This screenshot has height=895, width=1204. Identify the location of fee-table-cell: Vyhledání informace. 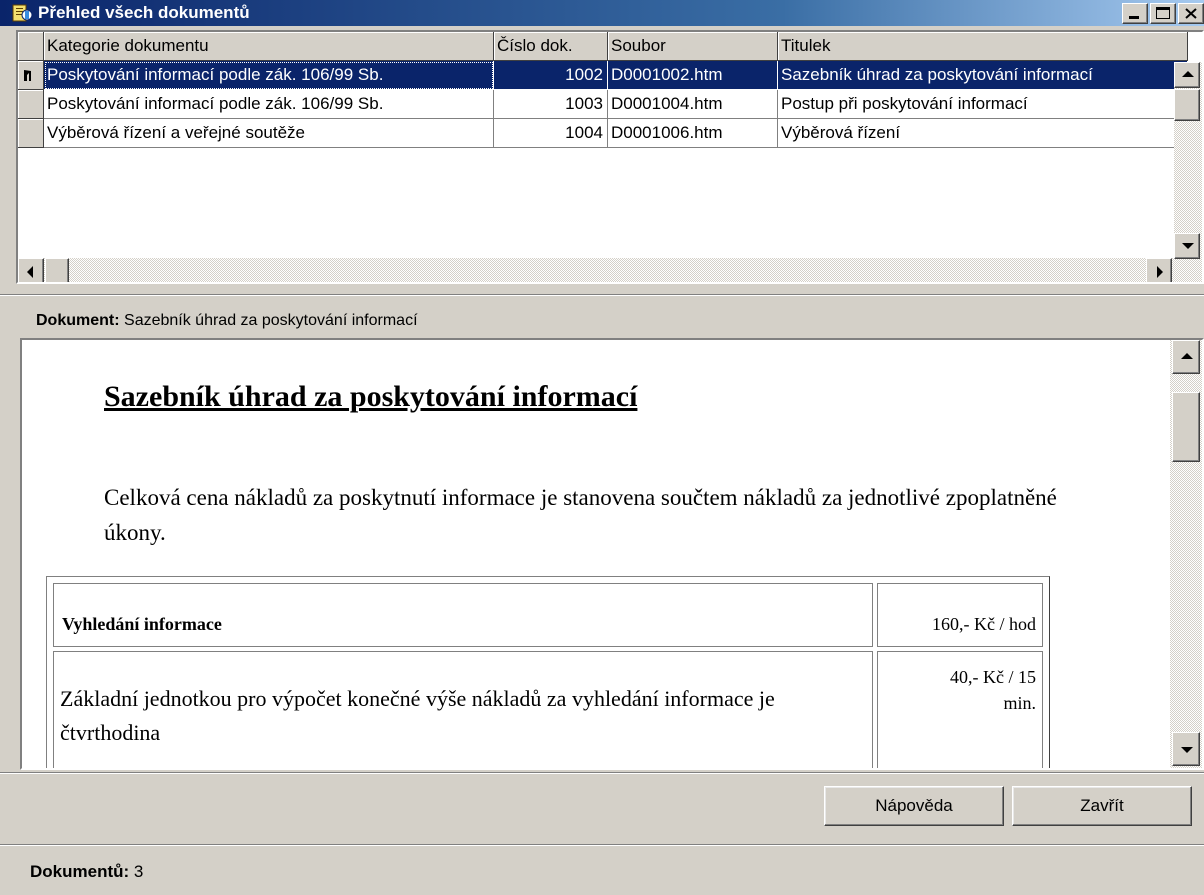
(463, 615).